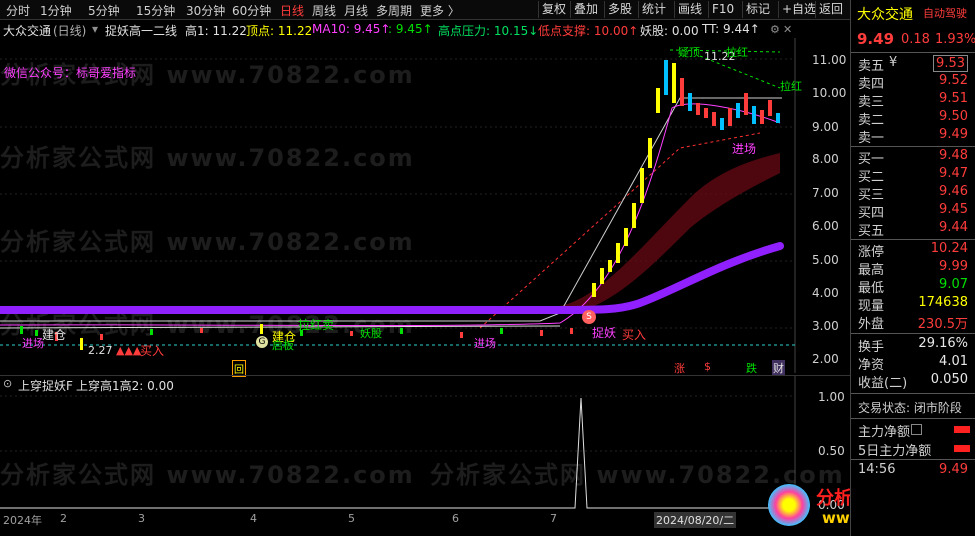 Image resolution: width=975 pixels, height=536 pixels. I want to click on price-tick: 5.00, so click(825, 260).